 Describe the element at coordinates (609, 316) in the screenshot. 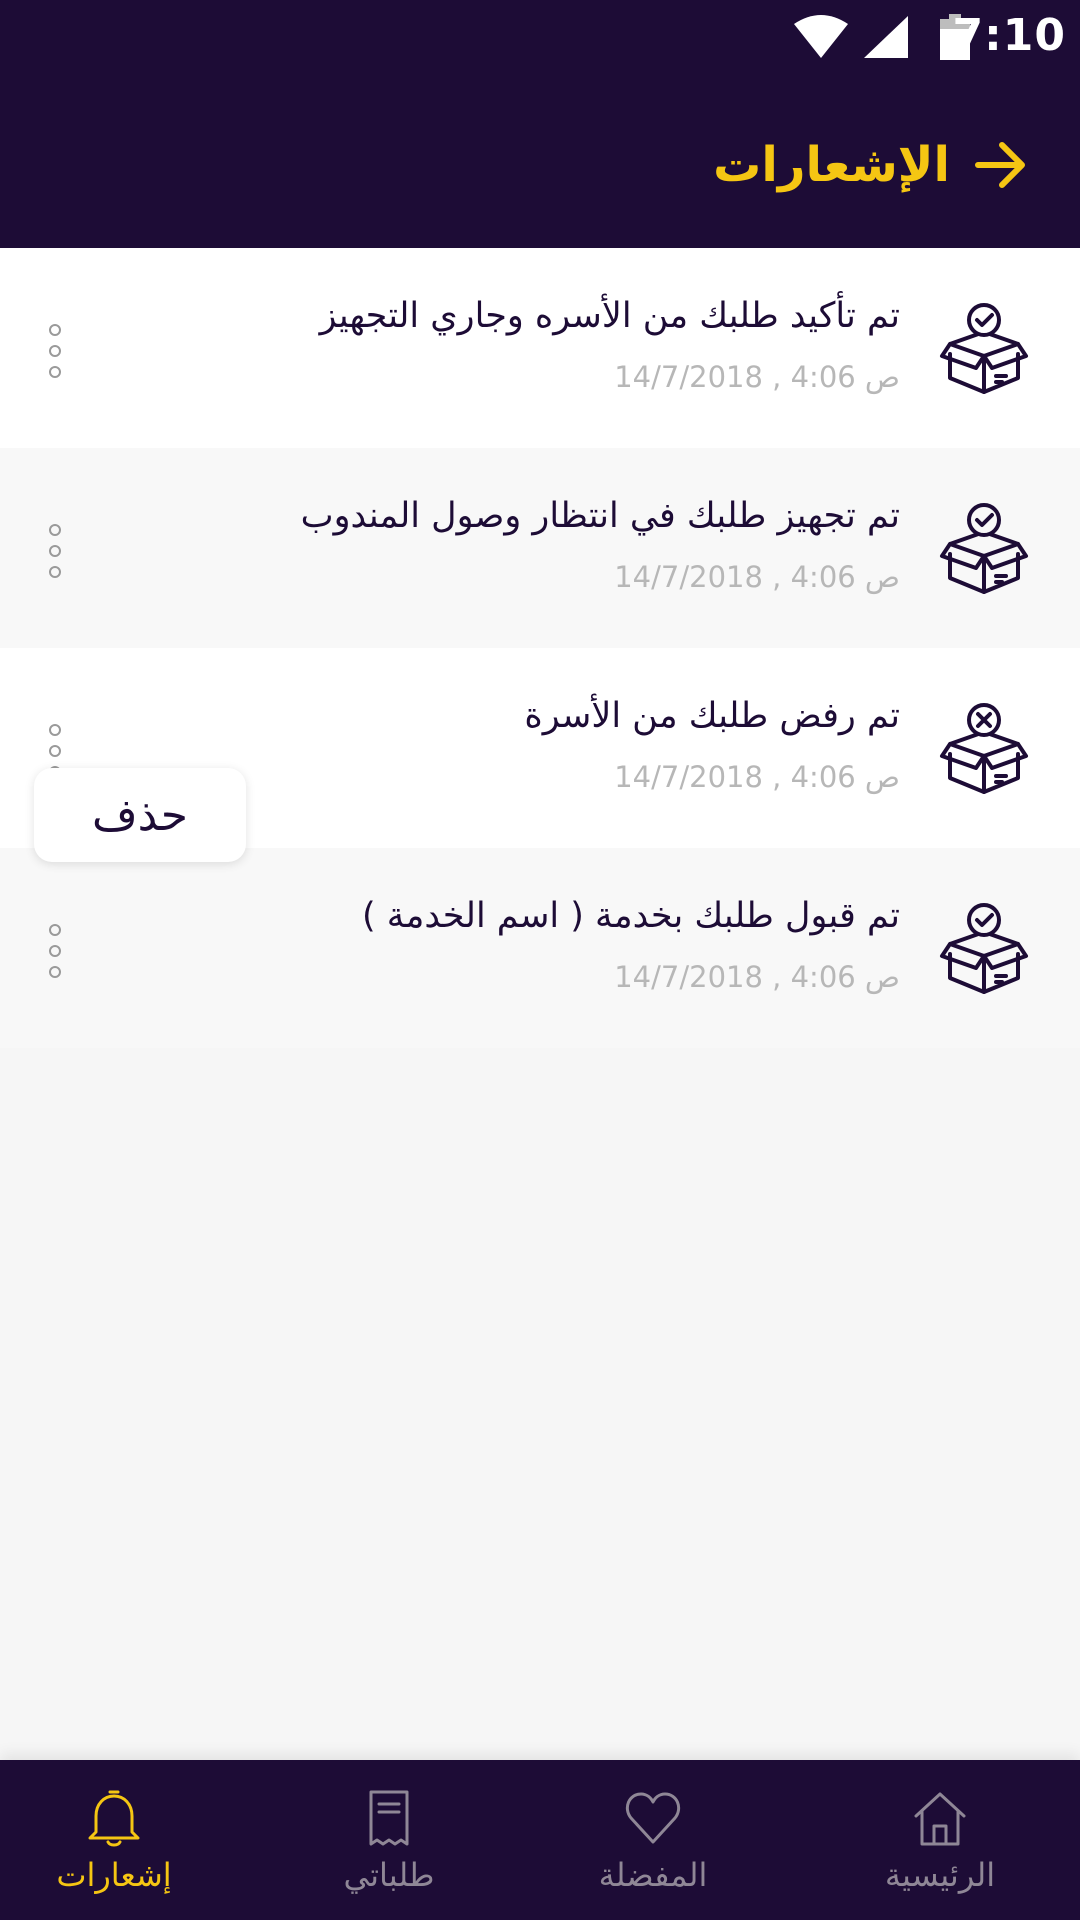

I see `notification-title: تم تأكيد طلبك من الأسره وجاري التجهيز` at that location.